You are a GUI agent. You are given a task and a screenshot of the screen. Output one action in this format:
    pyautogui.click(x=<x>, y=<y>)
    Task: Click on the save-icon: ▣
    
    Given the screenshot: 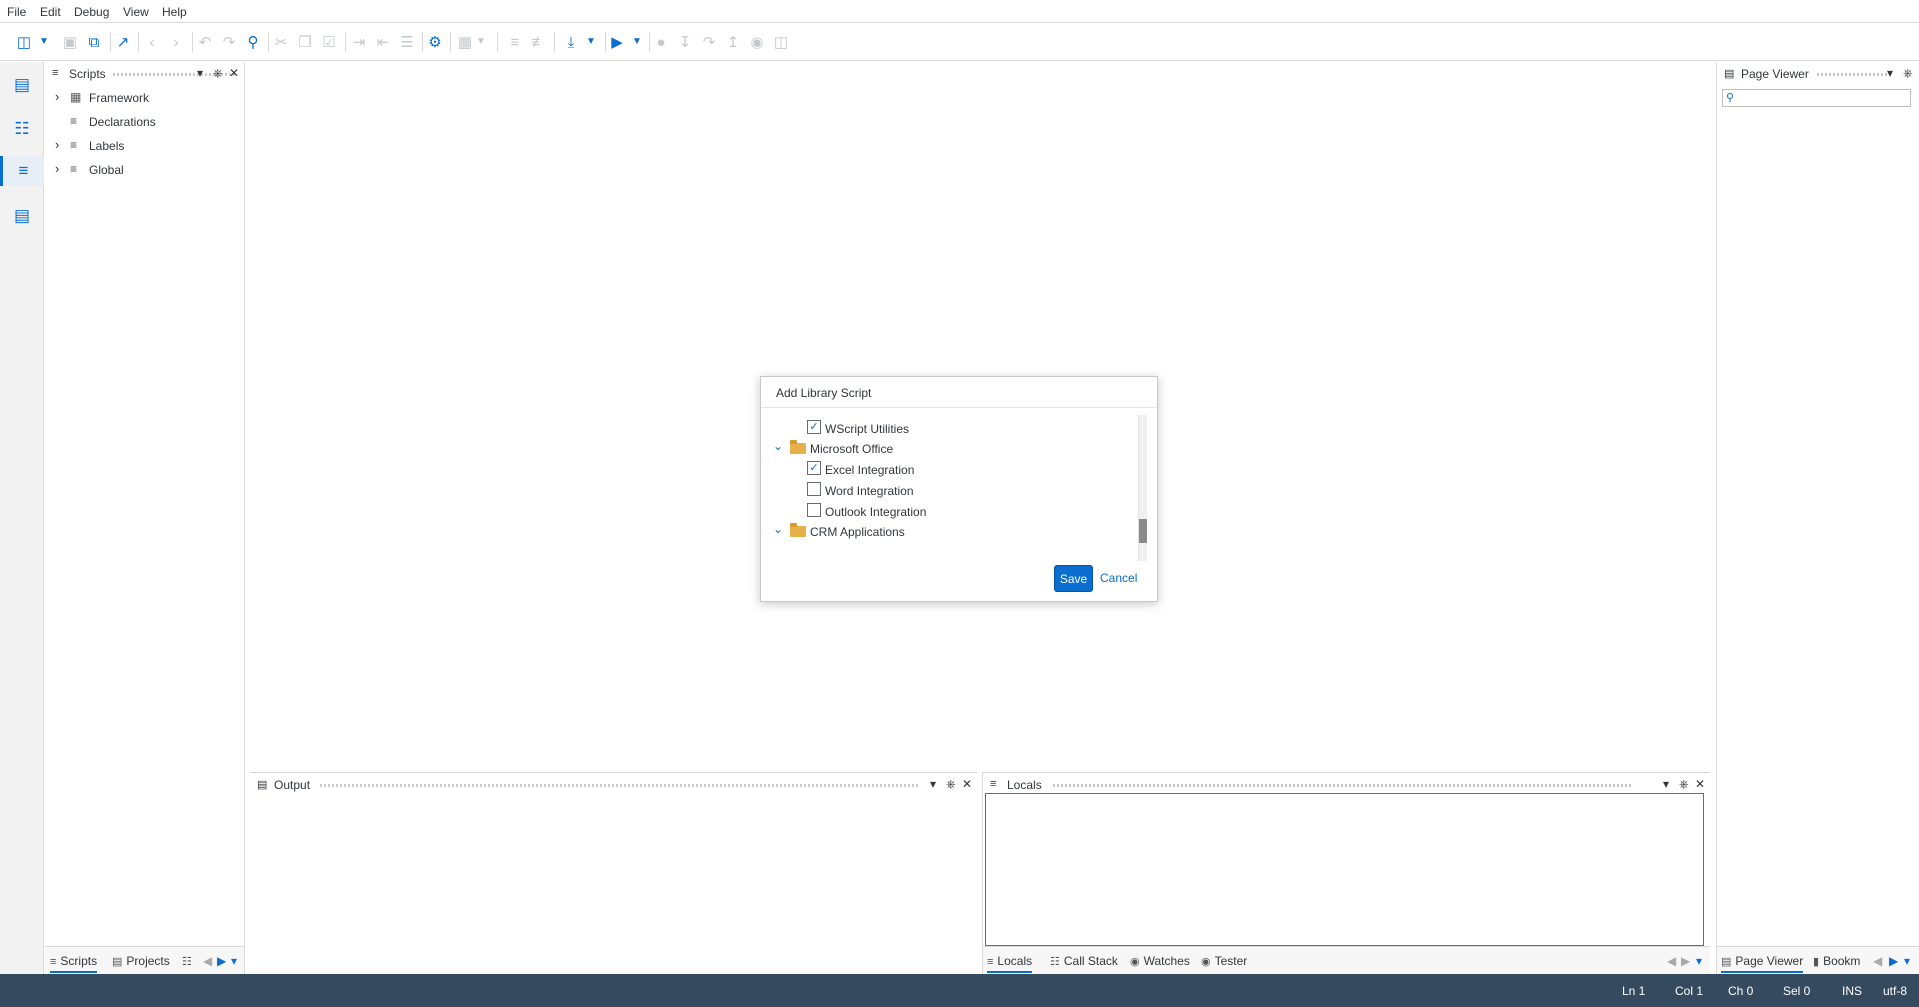 What is the action you would take?
    pyautogui.click(x=70, y=42)
    